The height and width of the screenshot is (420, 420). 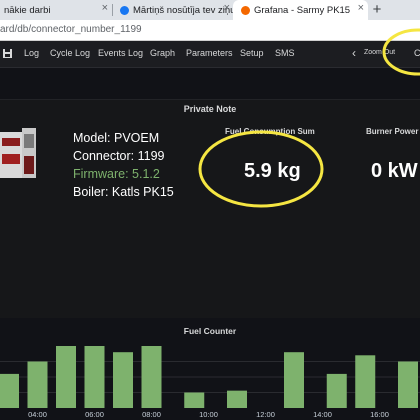 I want to click on tab-label: nākie darbi, so click(x=27, y=10).